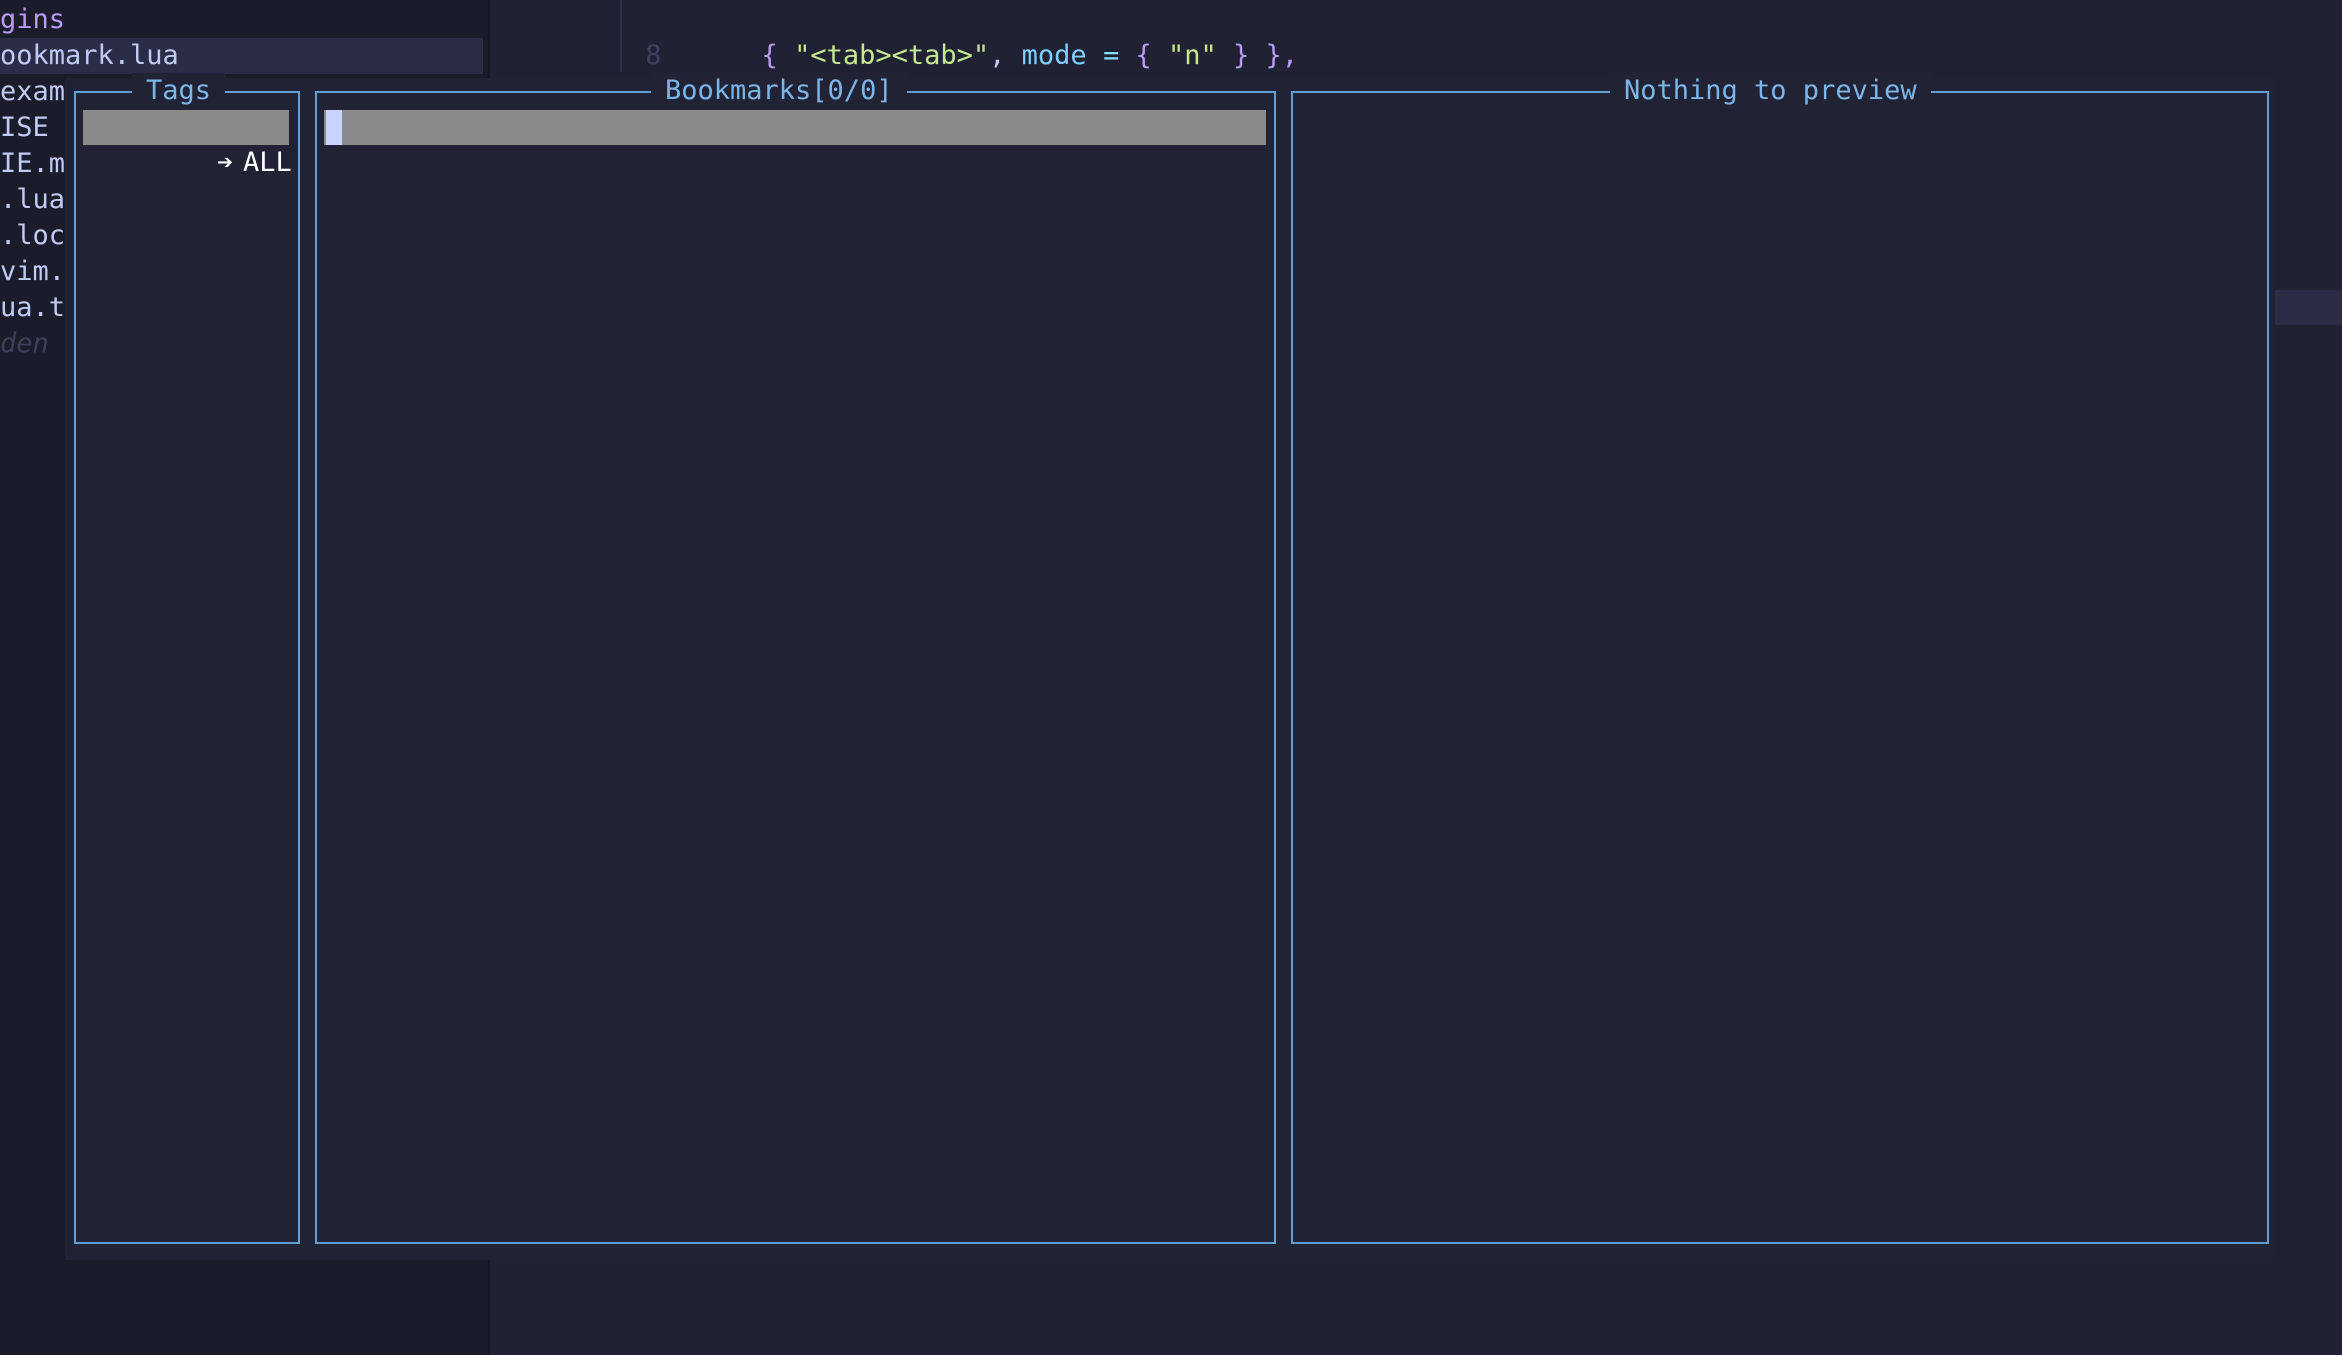 The height and width of the screenshot is (1355, 2342). Describe the element at coordinates (1770, 91) in the screenshot. I see `preview-panel-title: Nothing to preview` at that location.